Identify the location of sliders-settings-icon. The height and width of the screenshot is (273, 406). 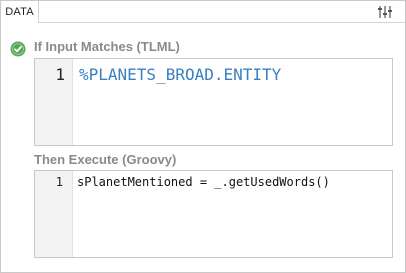
(385, 12).